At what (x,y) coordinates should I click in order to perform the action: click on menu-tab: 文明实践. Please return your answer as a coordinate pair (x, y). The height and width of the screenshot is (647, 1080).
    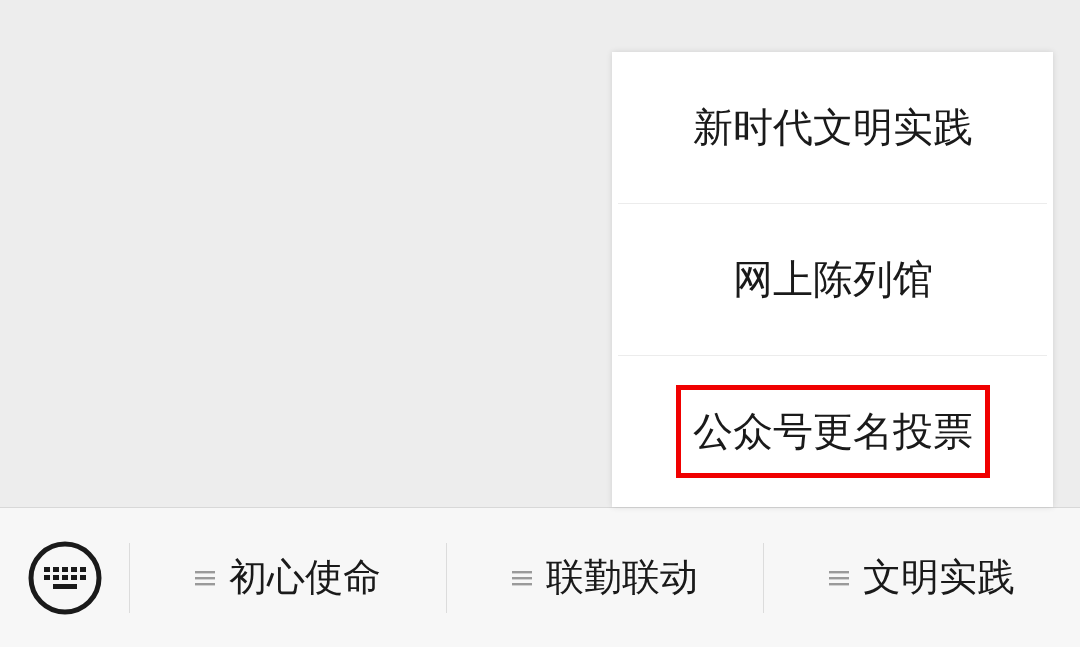
    Looking at the image, I should click on (922, 577).